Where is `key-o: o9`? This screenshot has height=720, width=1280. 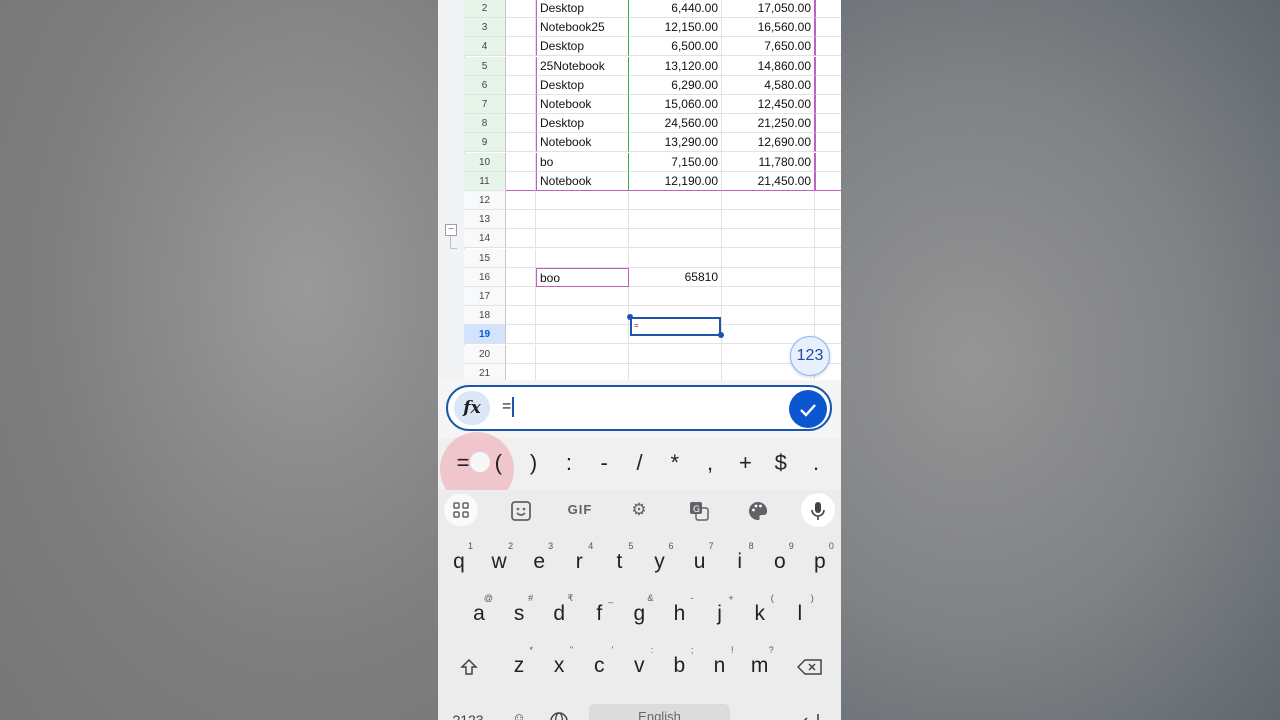
key-o: o9 is located at coordinates (780, 560).